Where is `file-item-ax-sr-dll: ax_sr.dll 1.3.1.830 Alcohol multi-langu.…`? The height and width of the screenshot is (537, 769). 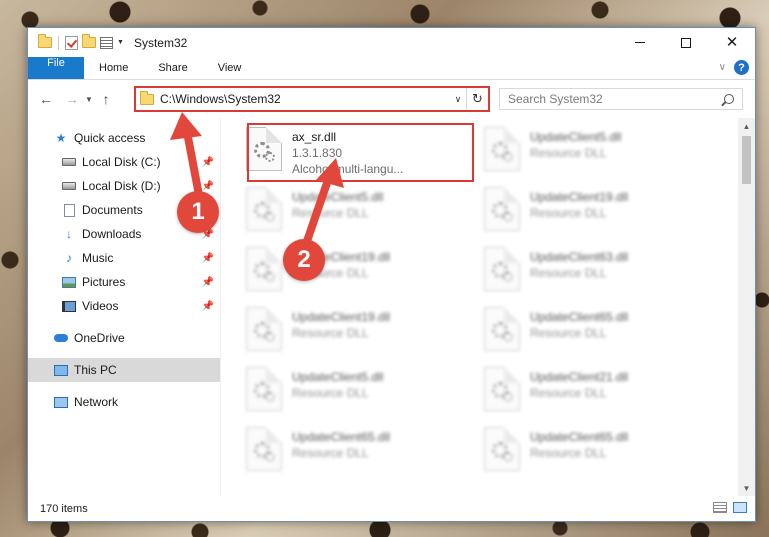 file-item-ax-sr-dll: ax_sr.dll 1.3.1.830 Alcohol multi-langu.… is located at coordinates (365, 153).